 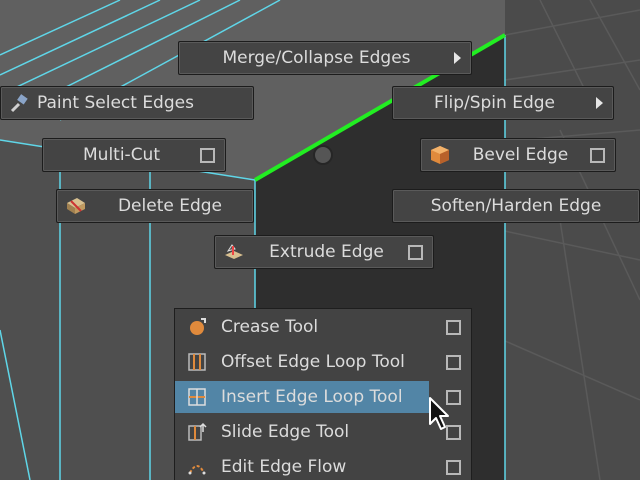 What do you see at coordinates (439, 413) in the screenshot?
I see `mouse-cursor-icon` at bounding box center [439, 413].